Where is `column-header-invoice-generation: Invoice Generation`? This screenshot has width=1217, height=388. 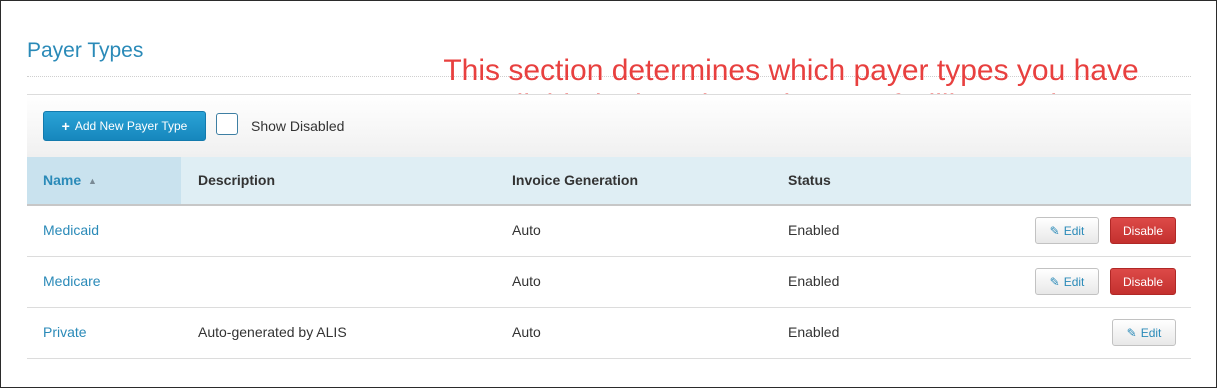
column-header-invoice-generation: Invoice Generation is located at coordinates (575, 180).